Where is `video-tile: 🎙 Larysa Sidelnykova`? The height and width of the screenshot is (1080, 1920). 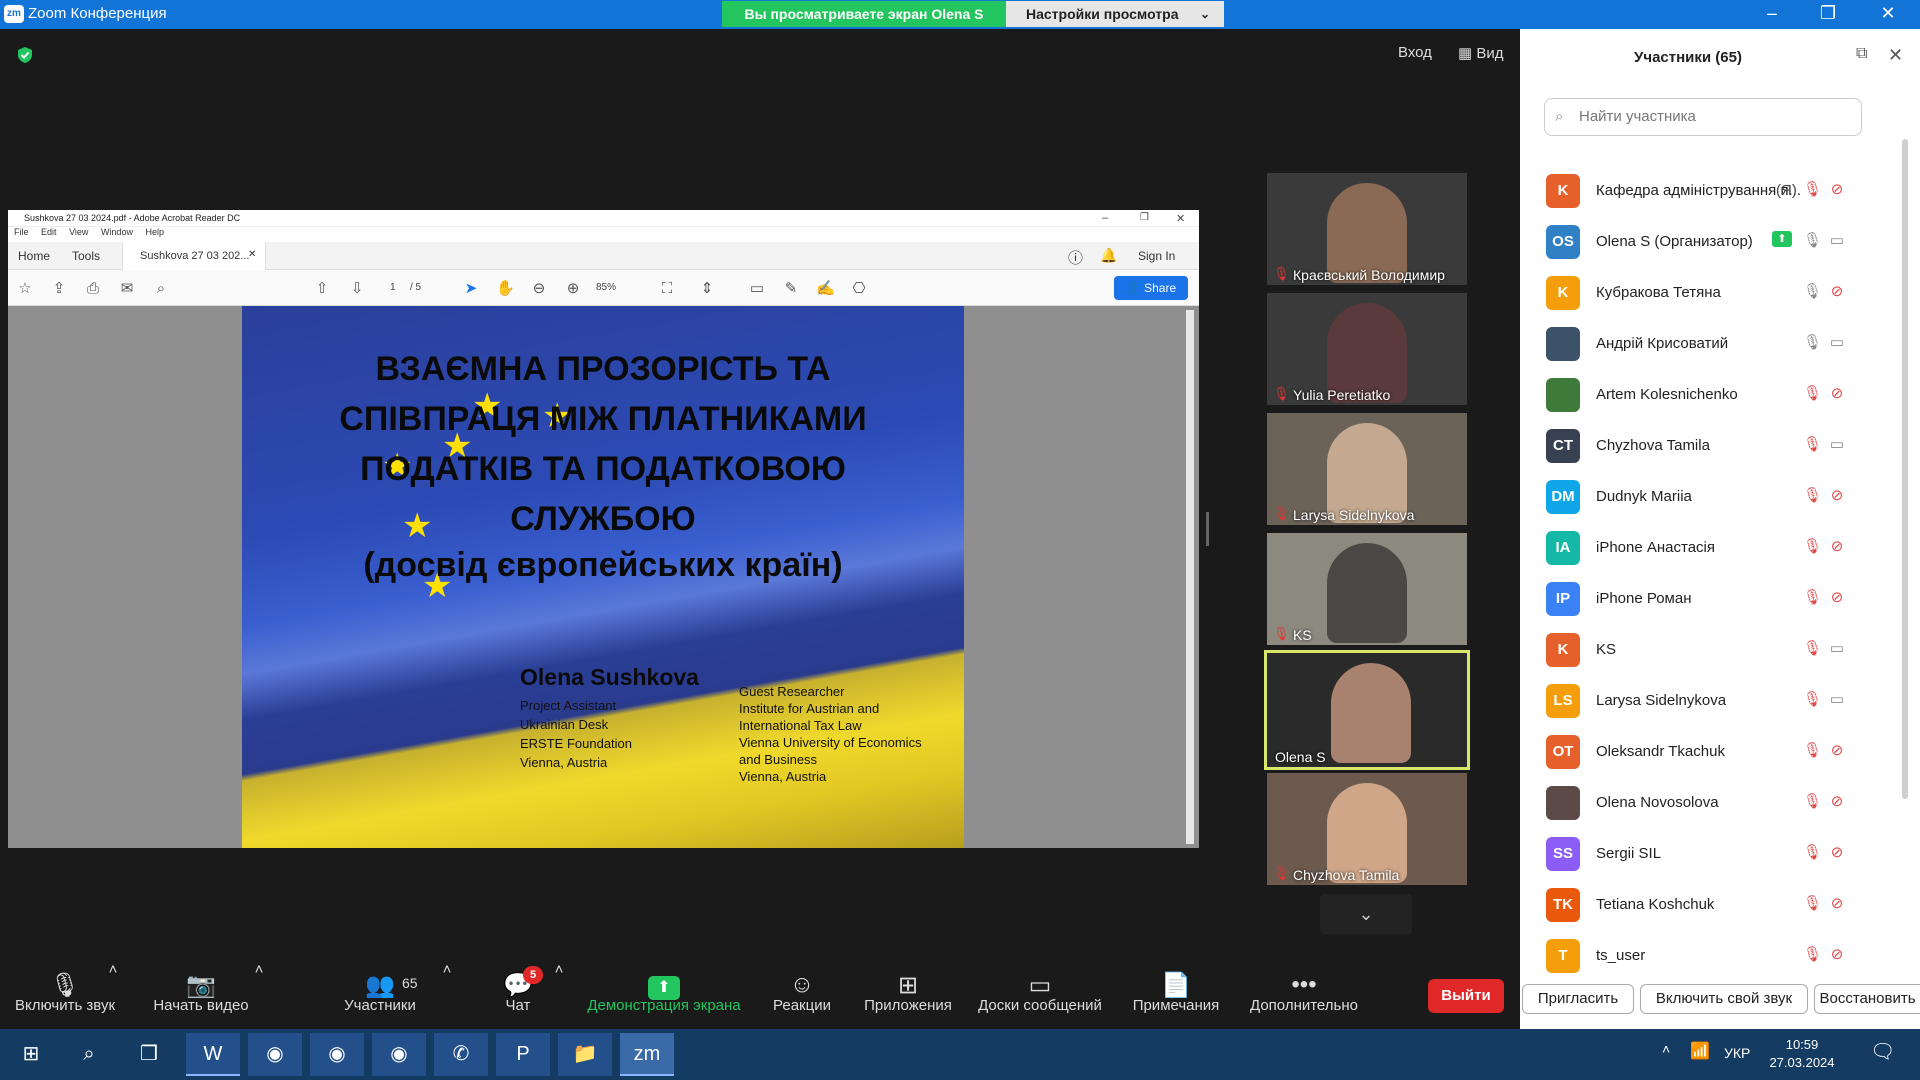
video-tile: 🎙 Larysa Sidelnykova is located at coordinates (1367, 469).